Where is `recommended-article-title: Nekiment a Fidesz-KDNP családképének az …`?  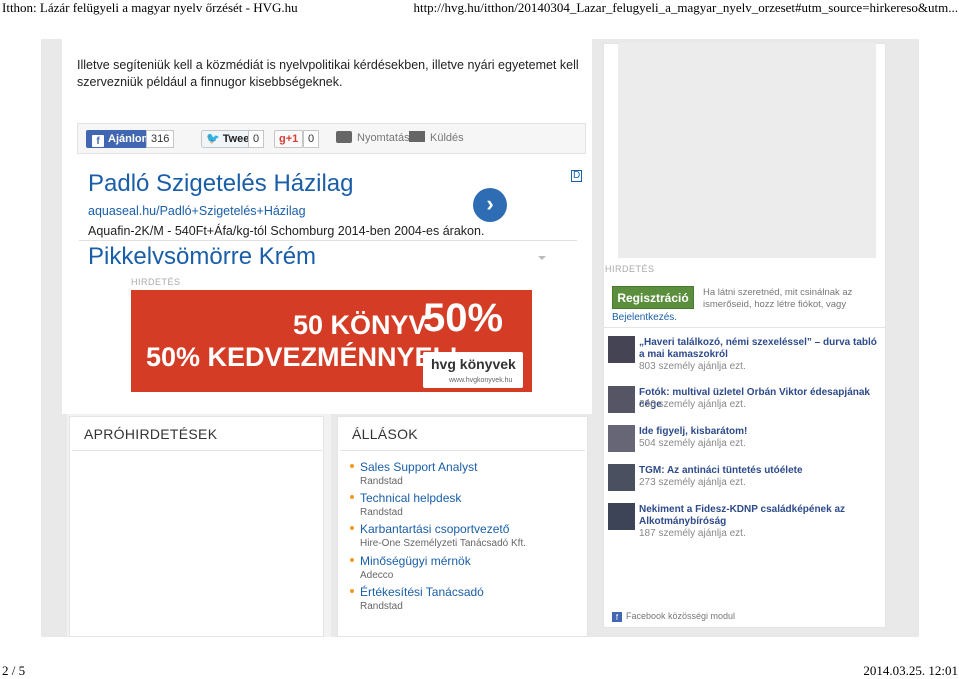
recommended-article-title: Nekiment a Fidesz-KDNP családképének az … is located at coordinates (759, 516).